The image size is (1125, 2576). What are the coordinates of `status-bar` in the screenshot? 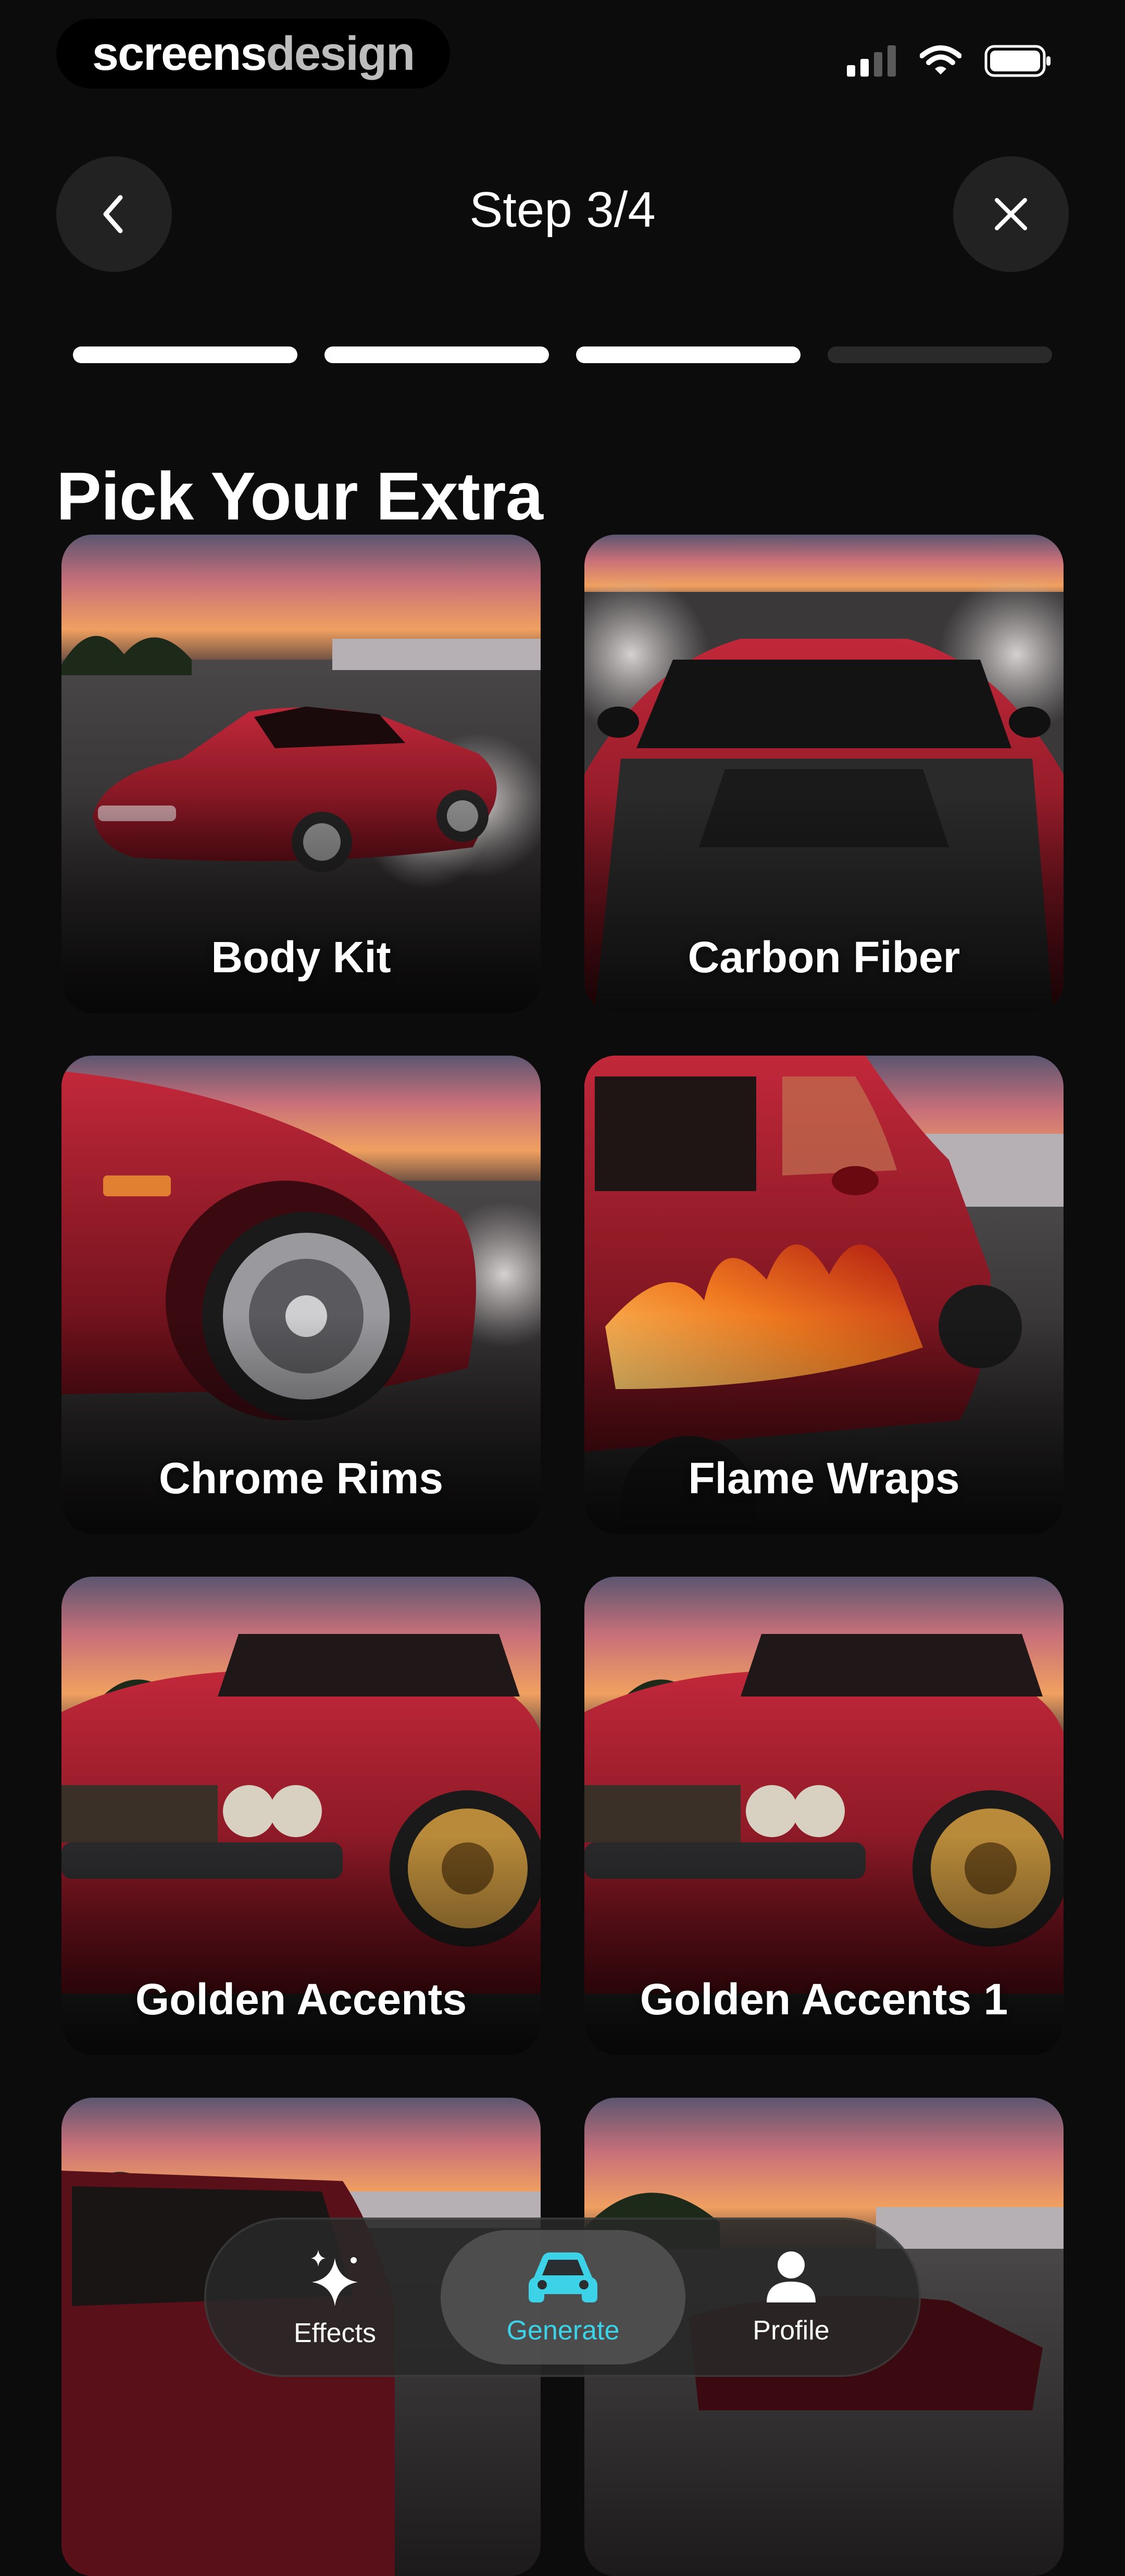 It's located at (949, 61).